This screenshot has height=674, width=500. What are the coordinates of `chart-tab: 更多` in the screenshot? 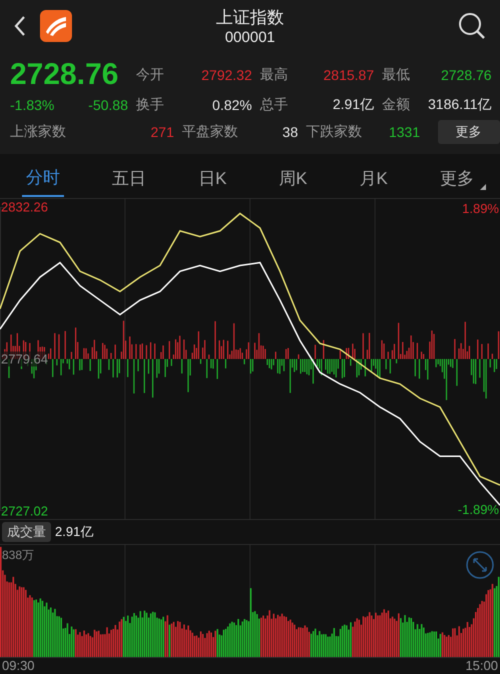 It's located at (457, 178).